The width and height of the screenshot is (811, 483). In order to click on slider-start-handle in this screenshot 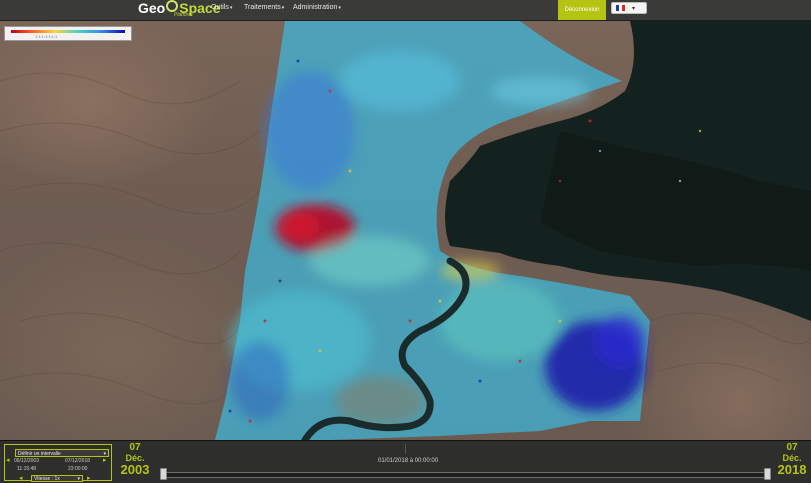, I will do `click(163, 474)`.